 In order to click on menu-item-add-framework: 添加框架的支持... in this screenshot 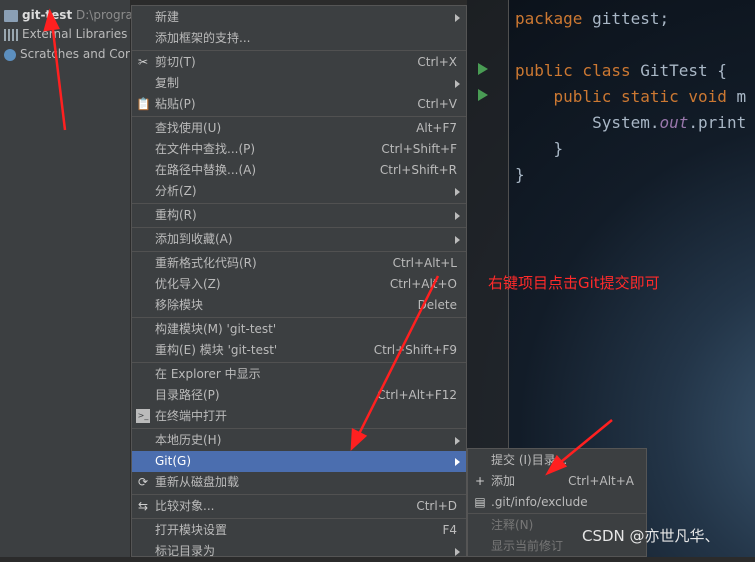, I will do `click(299, 38)`.